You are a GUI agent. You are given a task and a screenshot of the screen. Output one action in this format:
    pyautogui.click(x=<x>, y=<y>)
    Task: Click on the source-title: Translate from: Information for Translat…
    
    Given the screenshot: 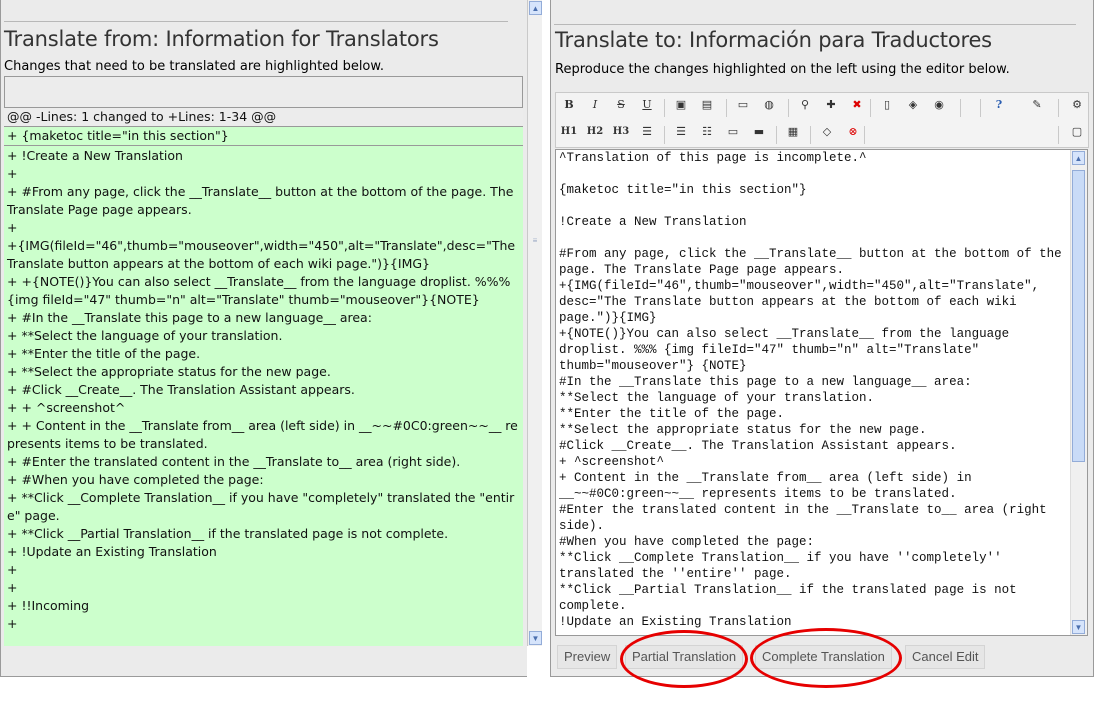 What is the action you would take?
    pyautogui.click(x=221, y=39)
    